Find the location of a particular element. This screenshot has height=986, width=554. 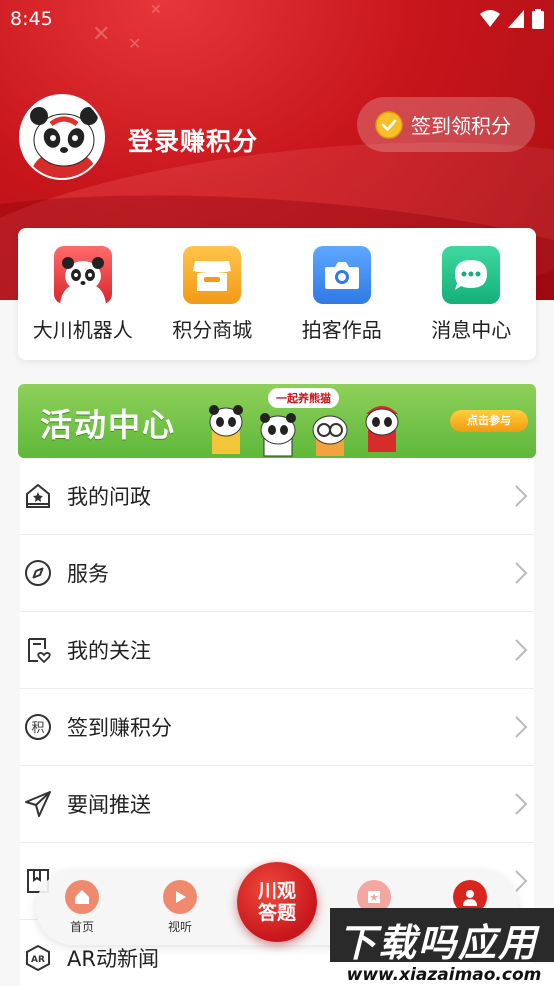

shop-icon is located at coordinates (212, 275).